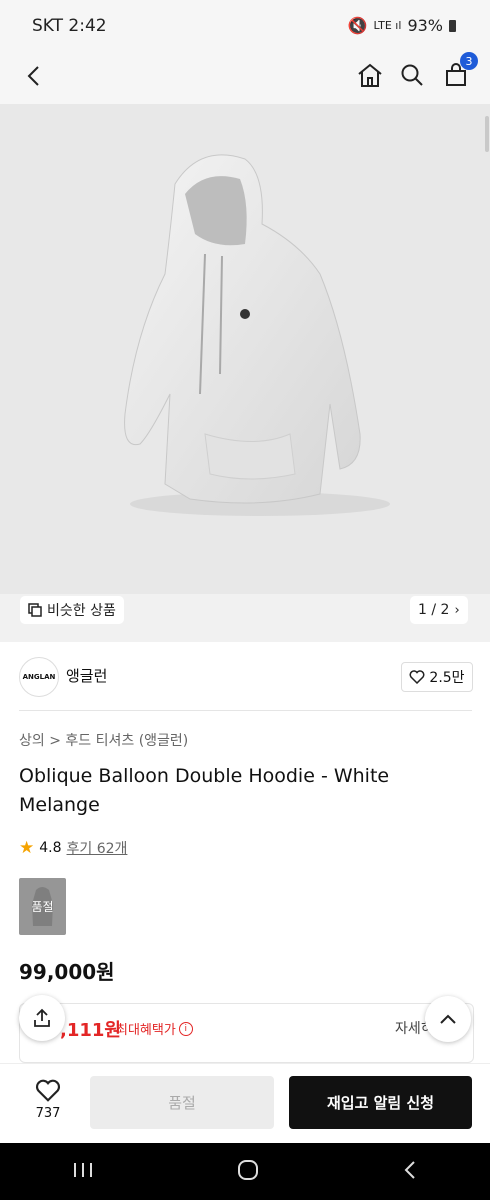 The height and width of the screenshot is (1200, 490). I want to click on rating-row: ★ 4.8 후기 62개, so click(73, 848).